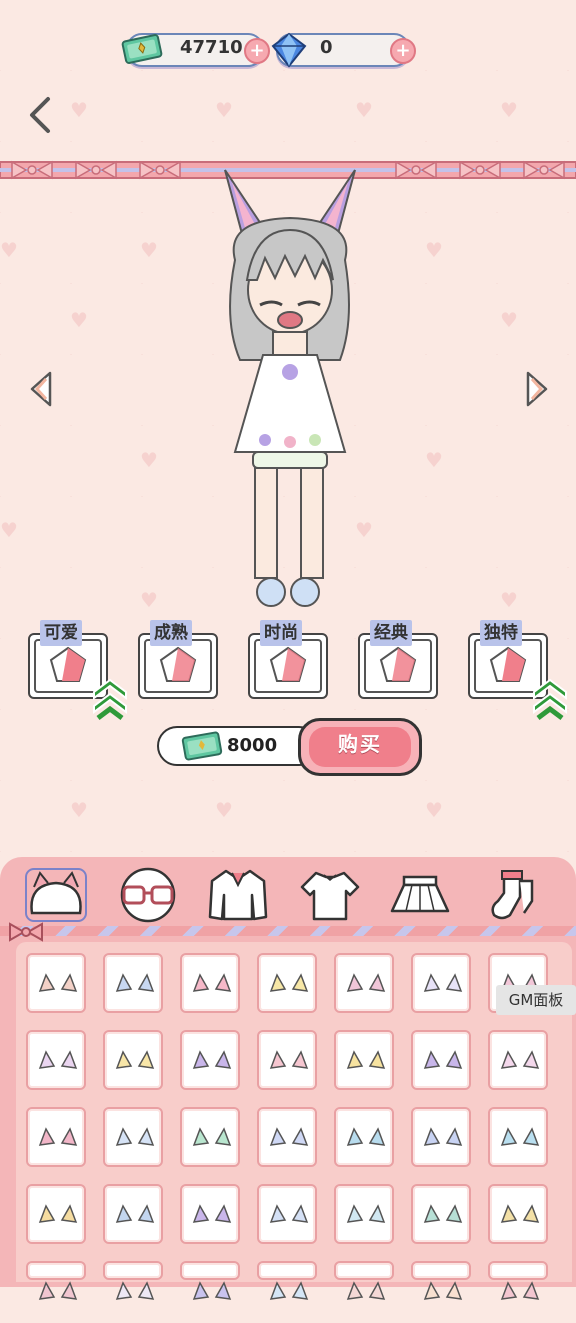 This screenshot has width=576, height=1323. What do you see at coordinates (41, 115) in the screenshot?
I see `chevron-left-icon` at bounding box center [41, 115].